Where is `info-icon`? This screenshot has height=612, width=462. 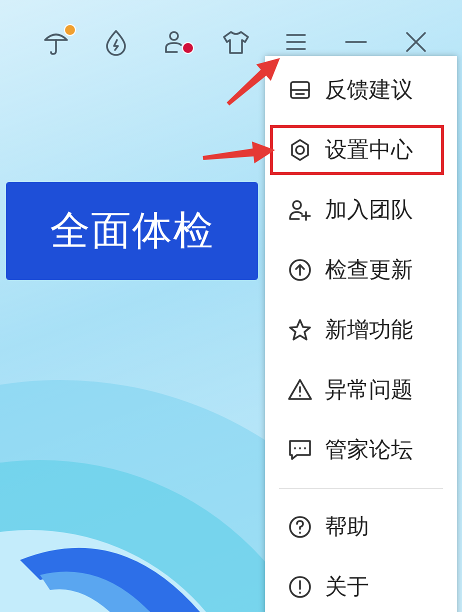
info-icon is located at coordinates (300, 587).